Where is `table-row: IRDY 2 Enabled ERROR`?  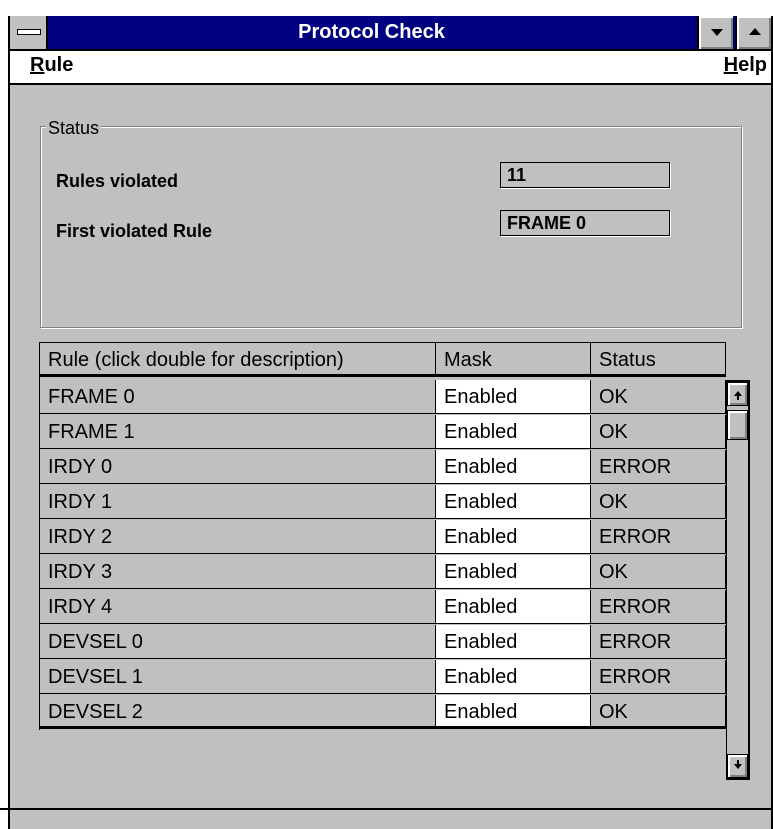
table-row: IRDY 2 Enabled ERROR is located at coordinates (383, 537).